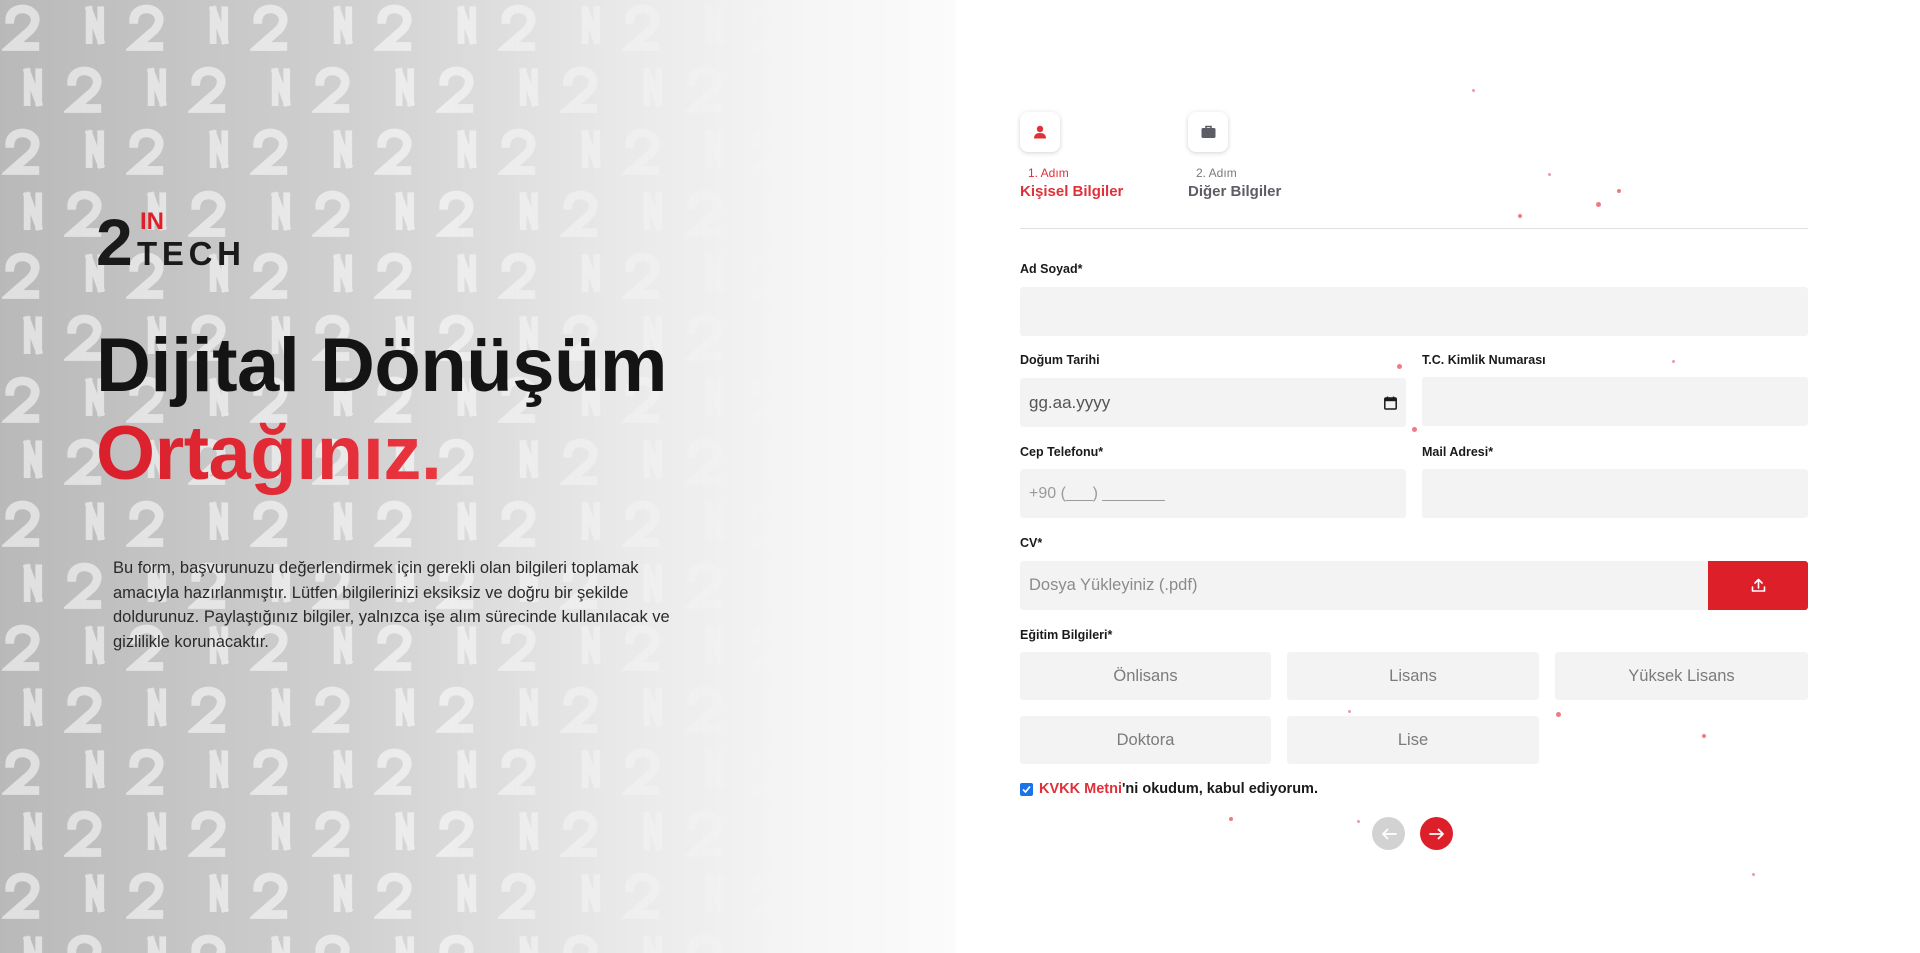 This screenshot has height=953, width=1920. Describe the element at coordinates (1681, 676) in the screenshot. I see `education-option-yuksek-lisans: Yüksek Lisans` at that location.